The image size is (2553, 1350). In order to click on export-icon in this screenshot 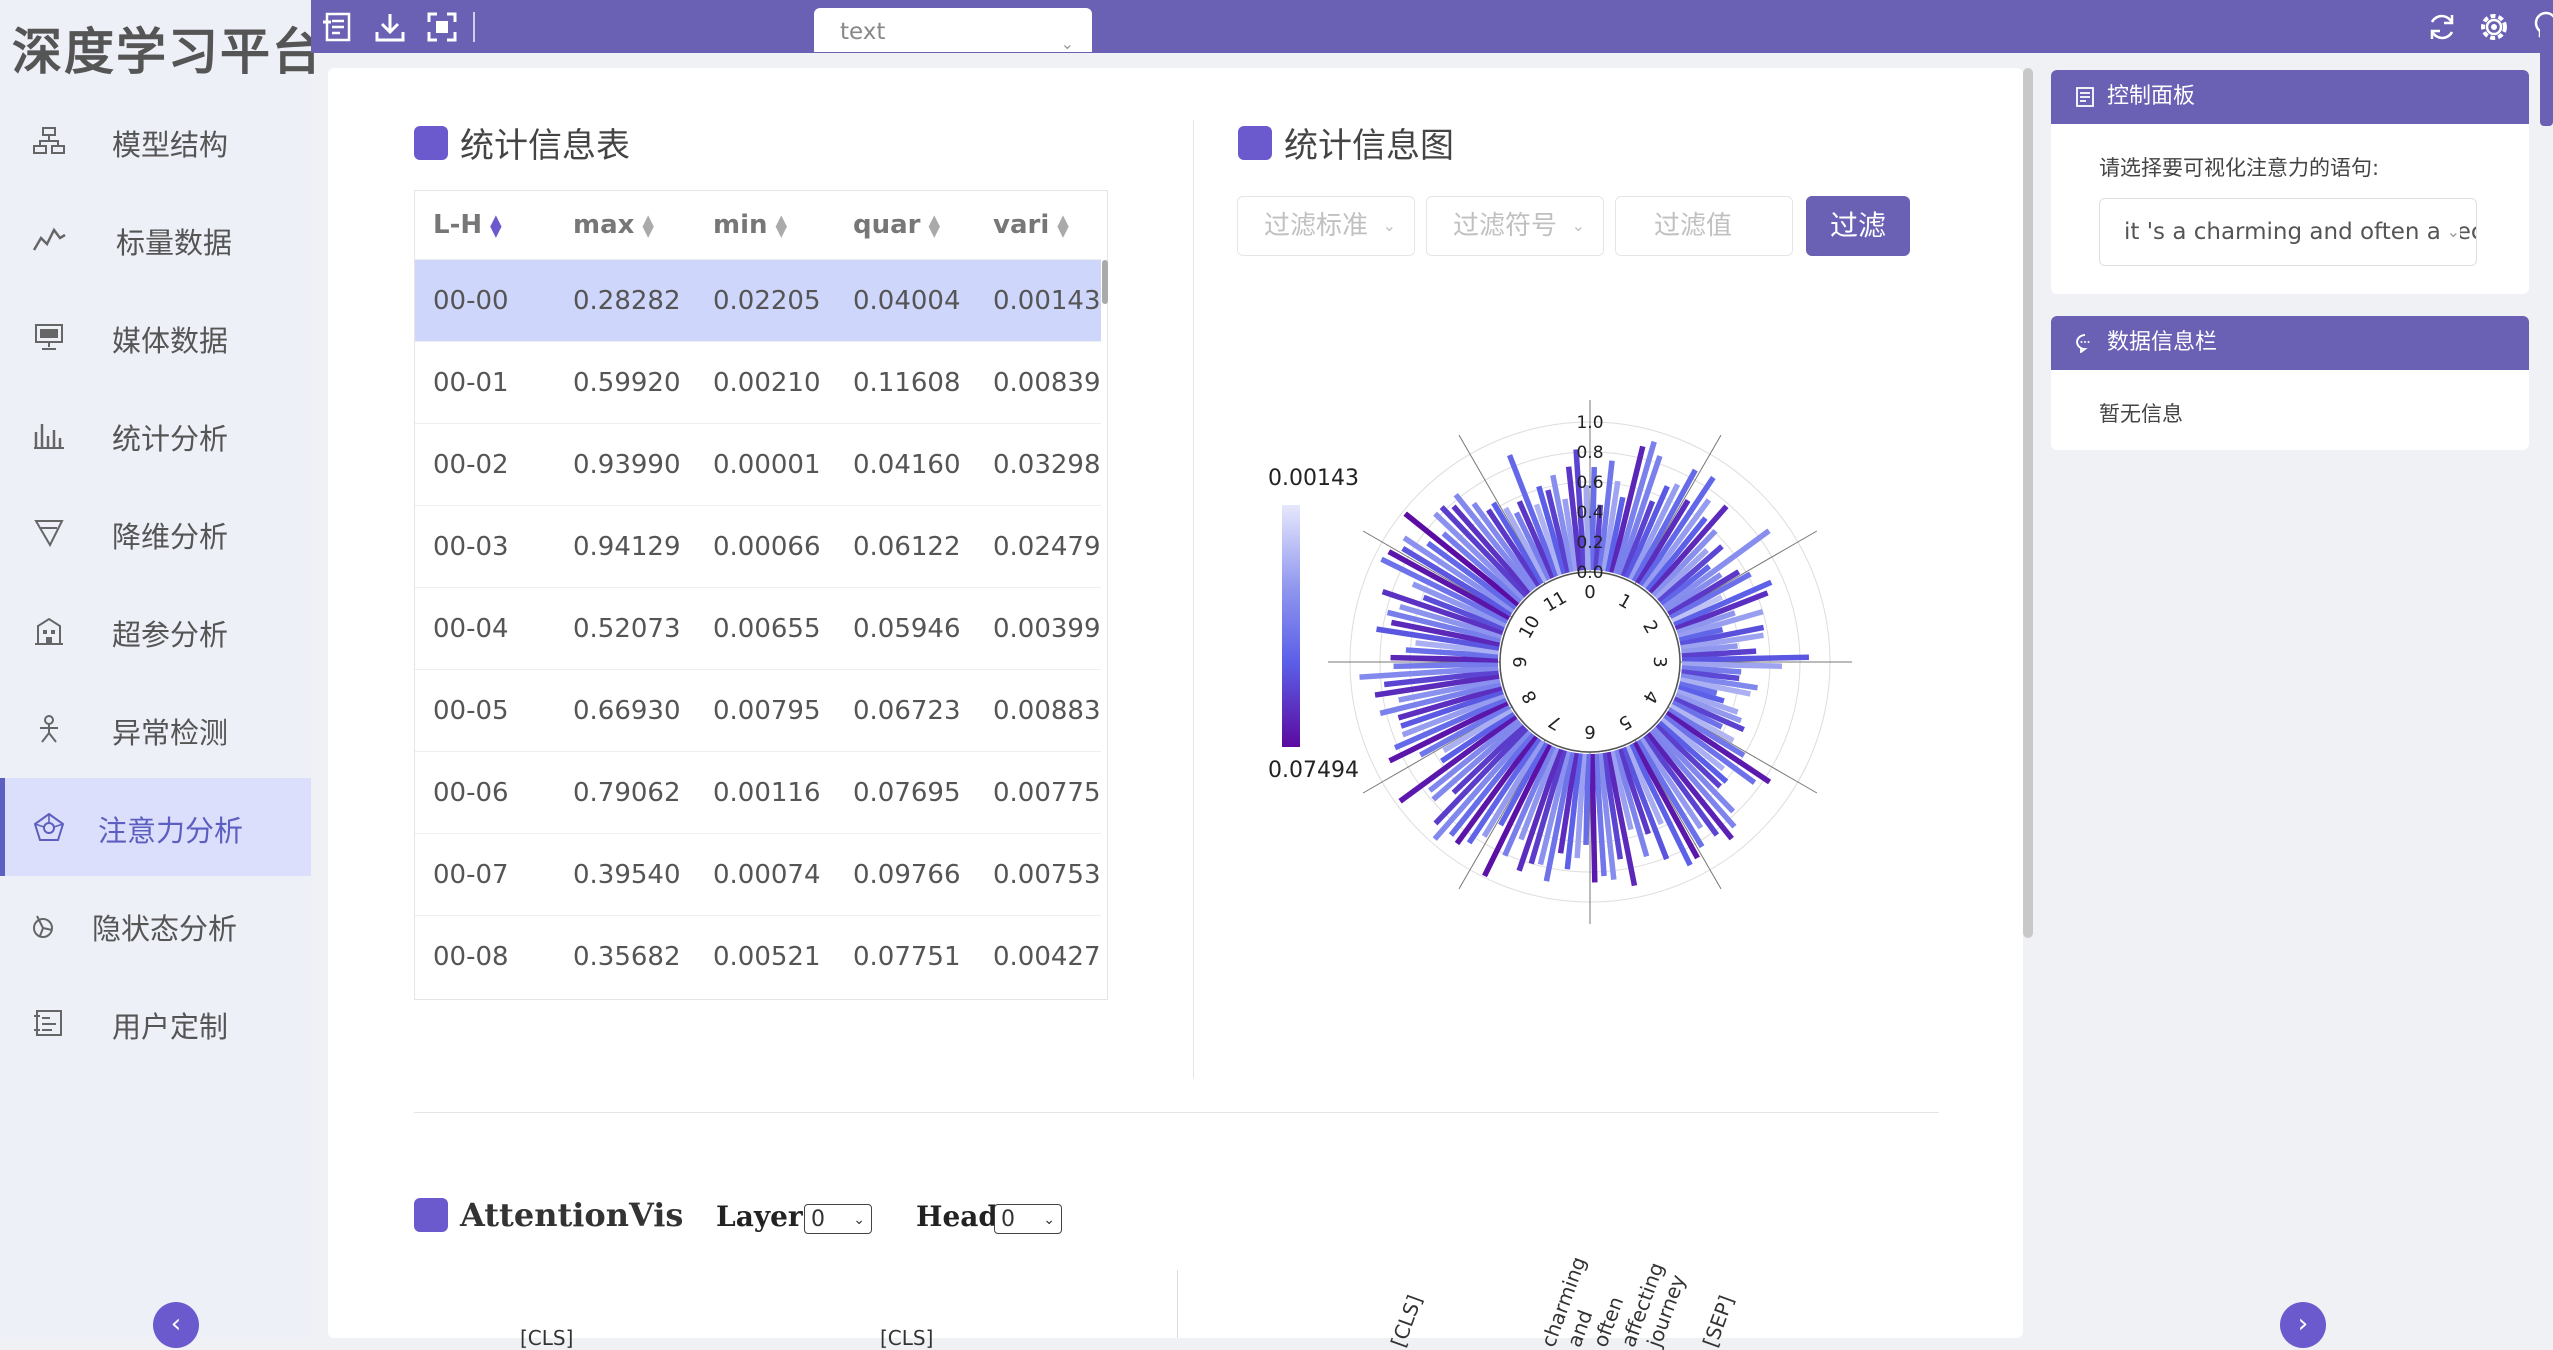, I will do `click(338, 27)`.